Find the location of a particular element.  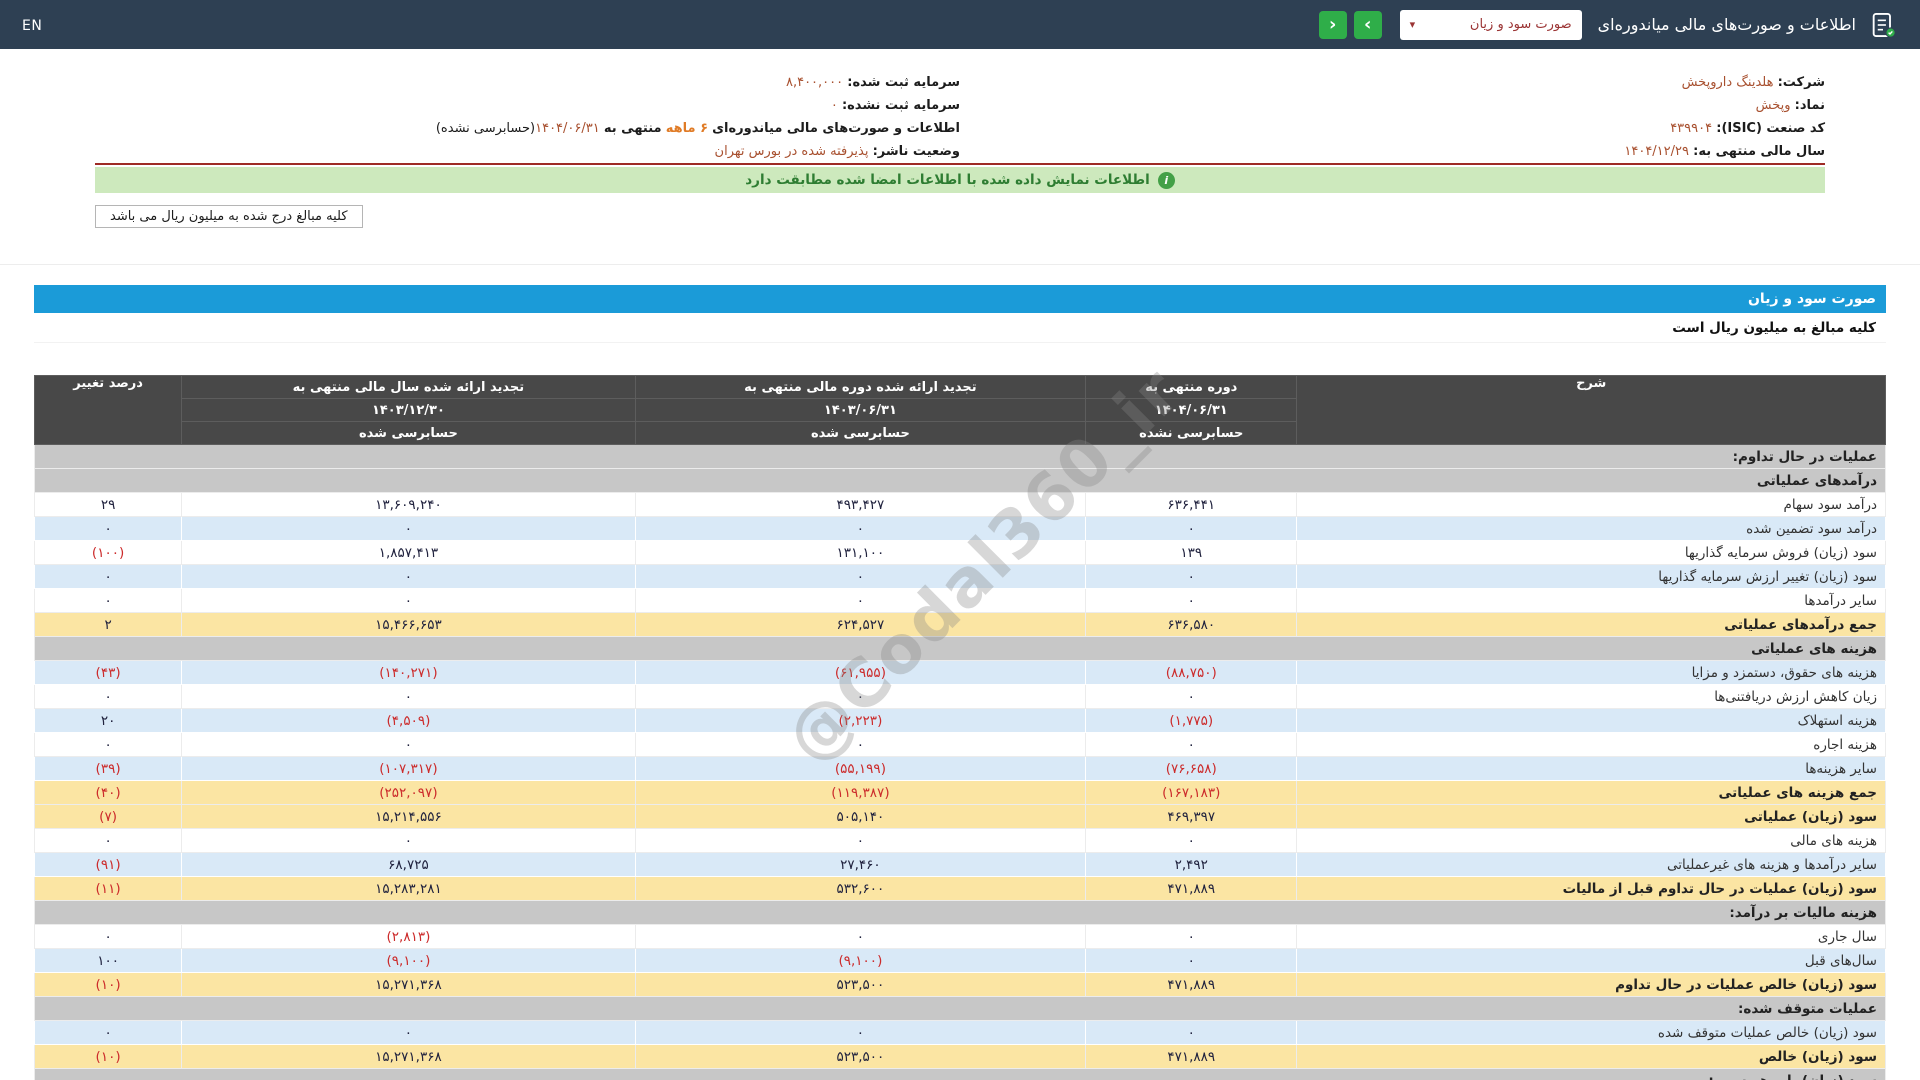

row-value: (۴,۵۰۹) is located at coordinates (408, 720).